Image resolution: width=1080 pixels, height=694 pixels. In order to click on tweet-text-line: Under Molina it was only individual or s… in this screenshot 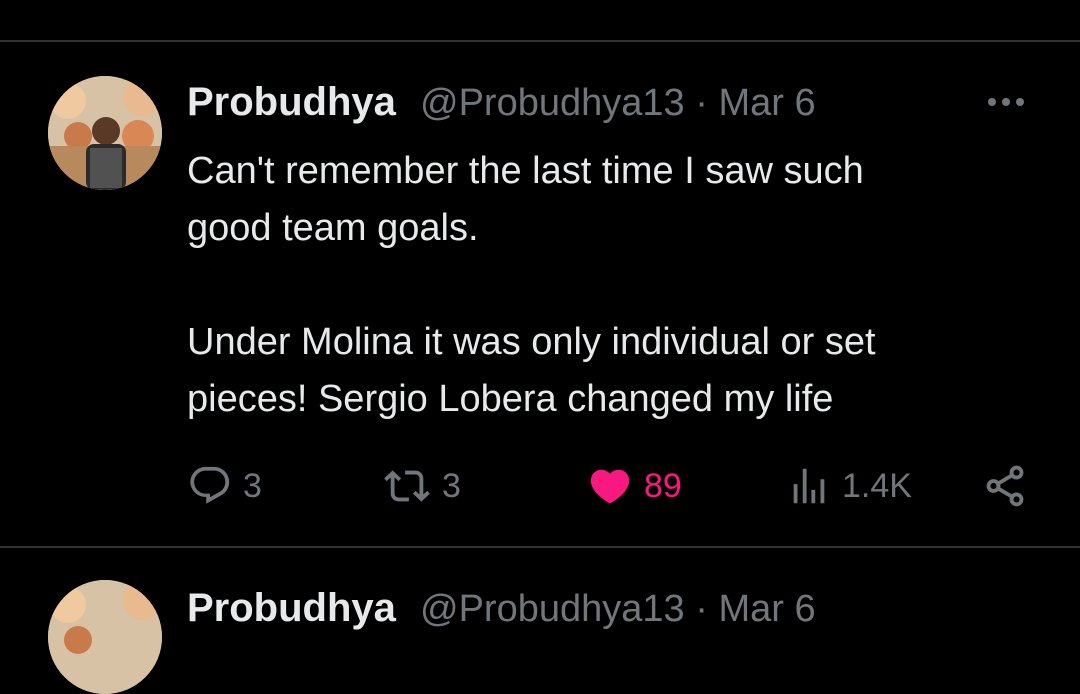, I will do `click(531, 342)`.